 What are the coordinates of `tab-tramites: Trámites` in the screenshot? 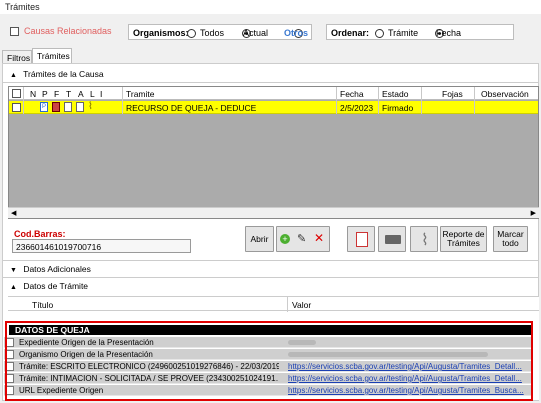 It's located at (52, 56).